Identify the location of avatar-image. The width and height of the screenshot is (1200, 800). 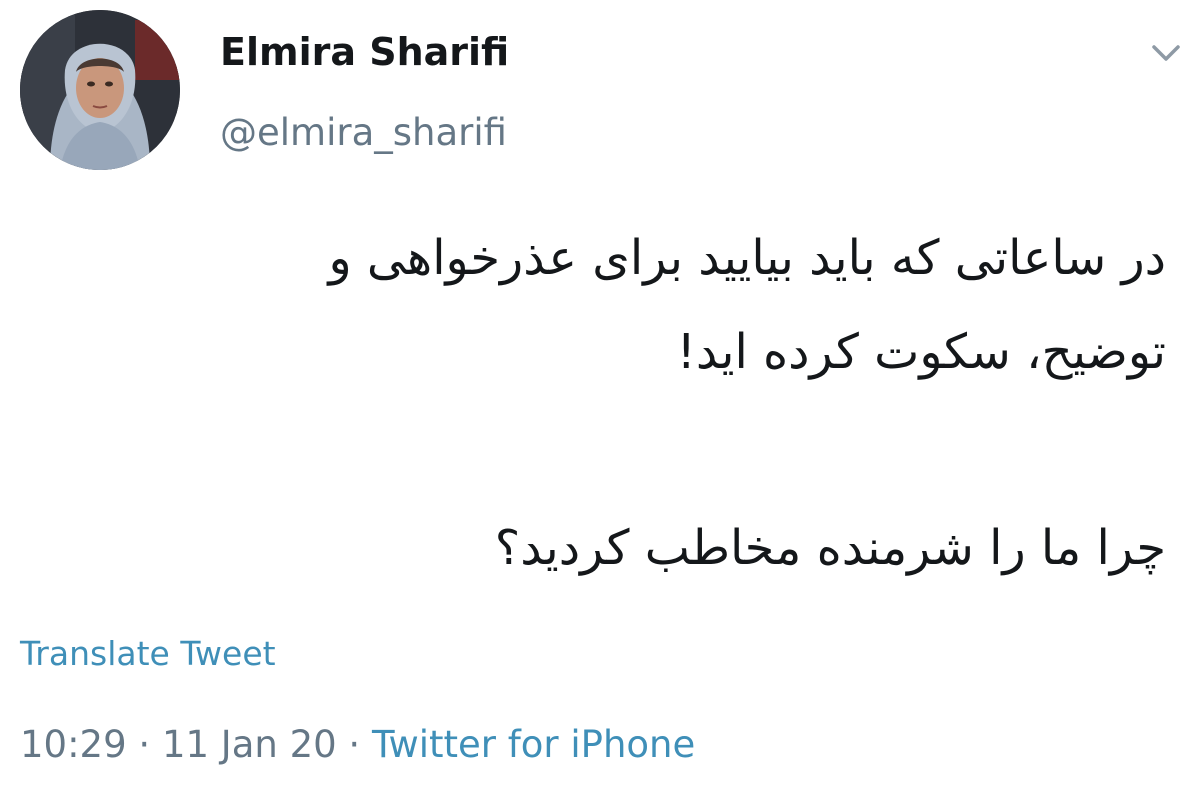
(100, 90).